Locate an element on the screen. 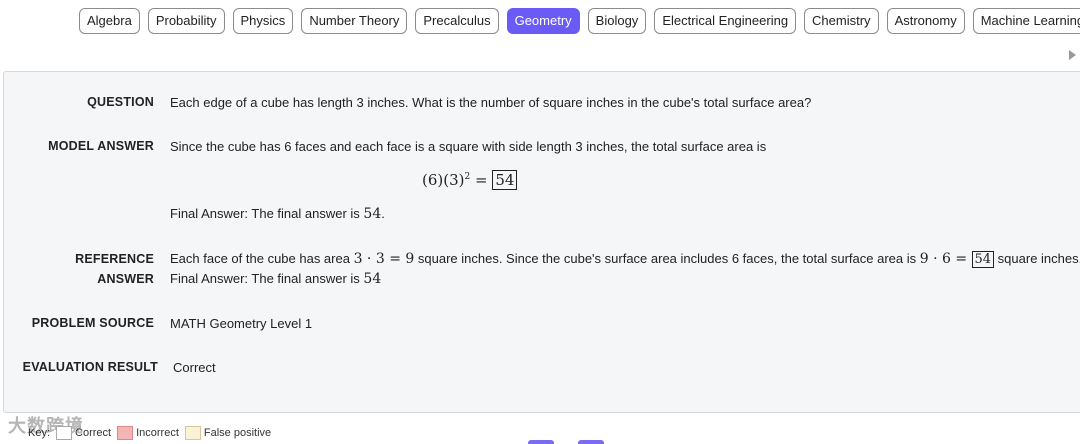 The image size is (1080, 444). reference-label-line2: ANSWER is located at coordinates (125, 279).